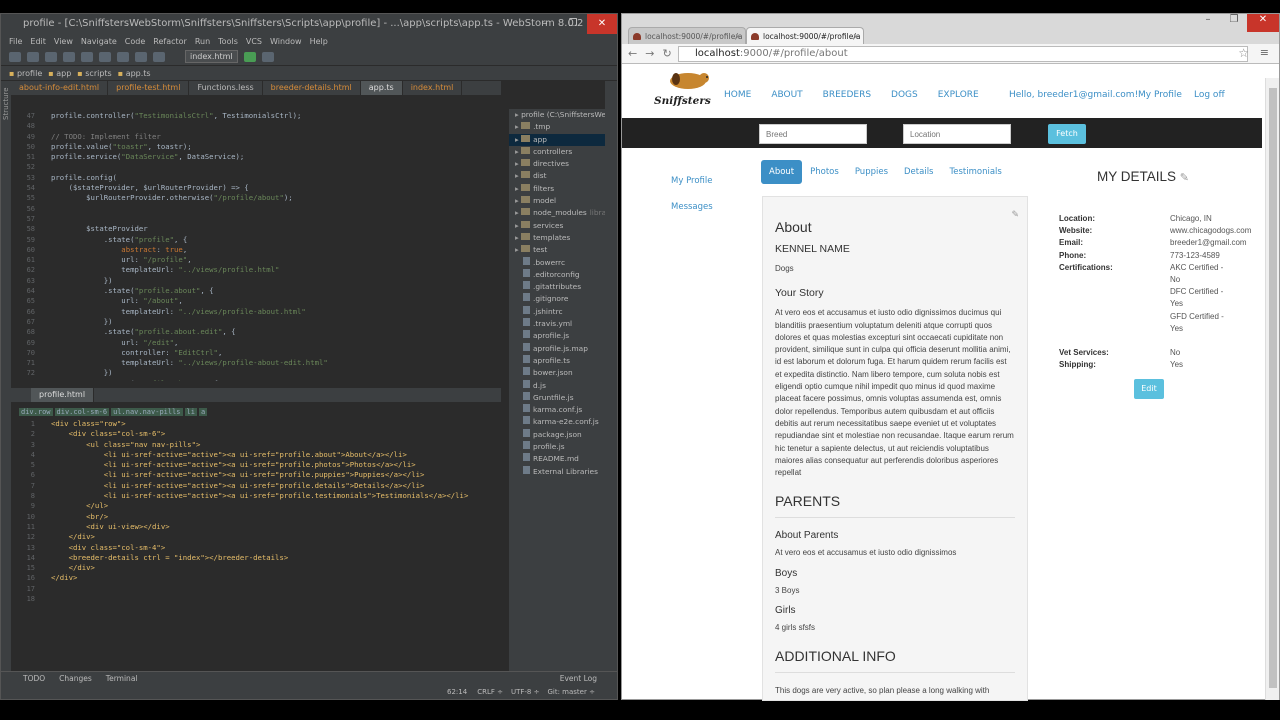 The image size is (1280, 720). Describe the element at coordinates (557, 226) in the screenshot. I see `folder-item: services` at that location.